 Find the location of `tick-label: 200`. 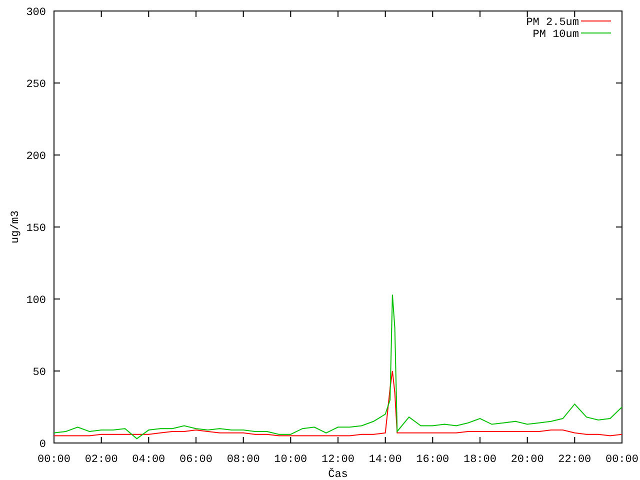

tick-label: 200 is located at coordinates (36, 157).